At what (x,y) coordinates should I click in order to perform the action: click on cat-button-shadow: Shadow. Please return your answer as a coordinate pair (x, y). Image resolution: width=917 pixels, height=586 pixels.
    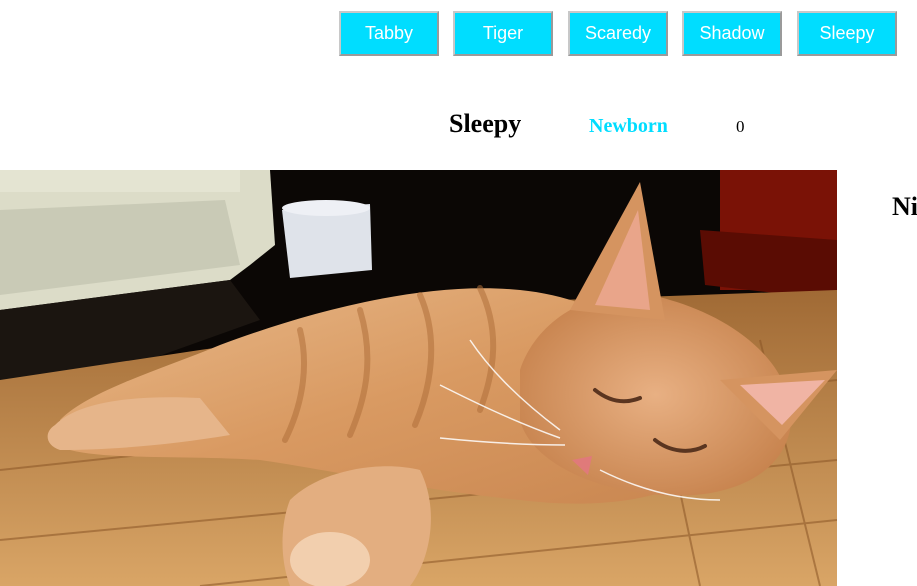
    Looking at the image, I should click on (732, 33).